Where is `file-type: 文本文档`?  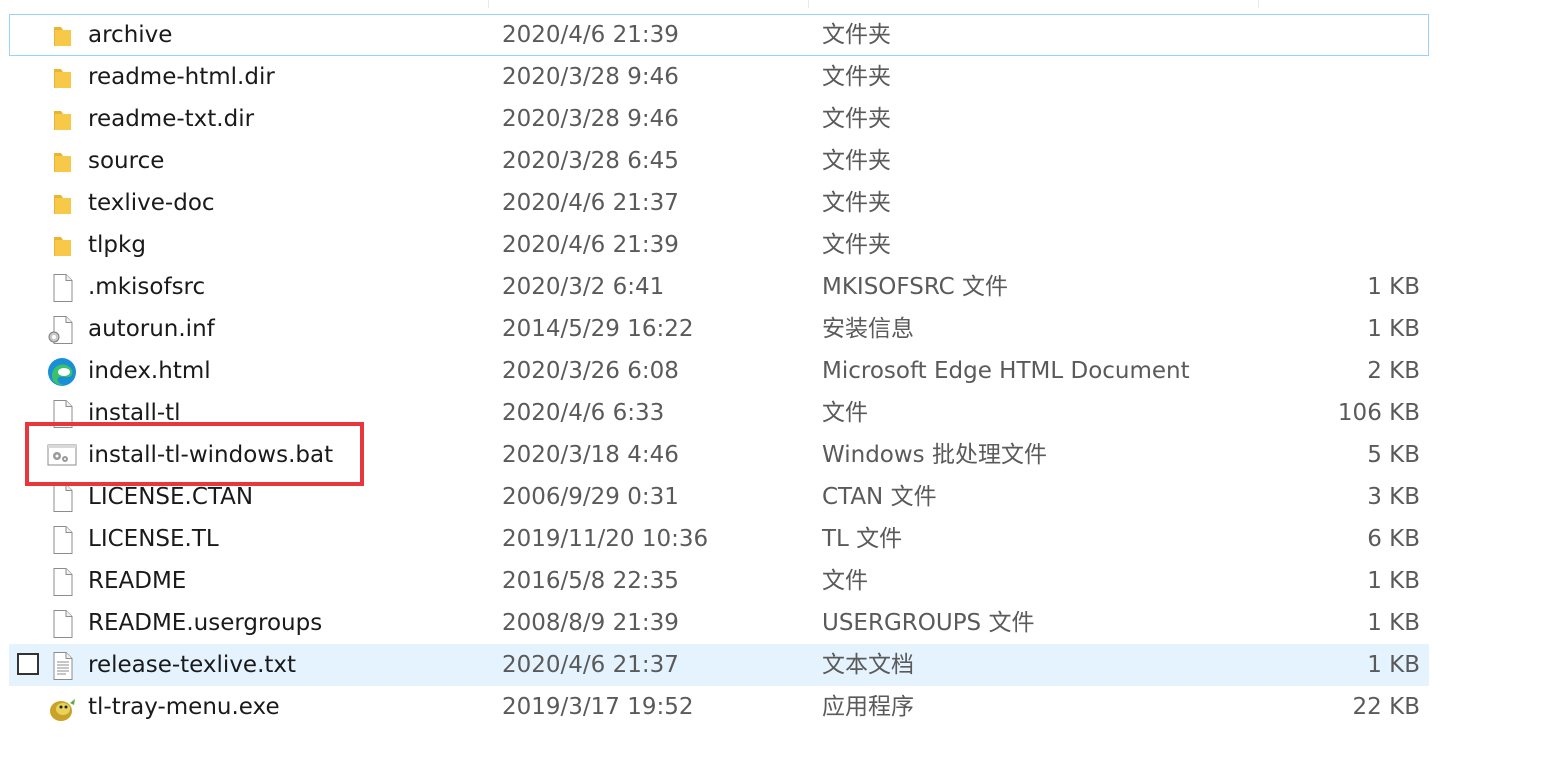 file-type: 文本文档 is located at coordinates (868, 665).